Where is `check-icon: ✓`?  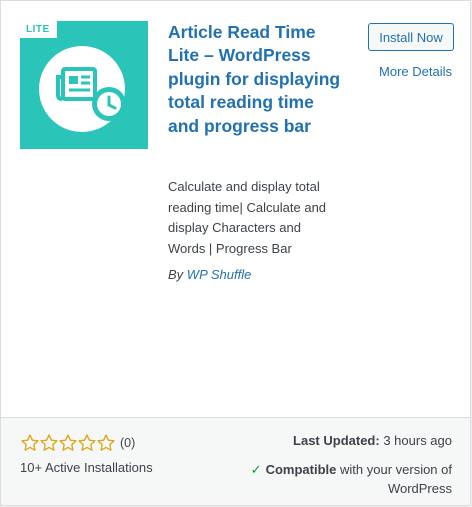 check-icon: ✓ is located at coordinates (256, 469).